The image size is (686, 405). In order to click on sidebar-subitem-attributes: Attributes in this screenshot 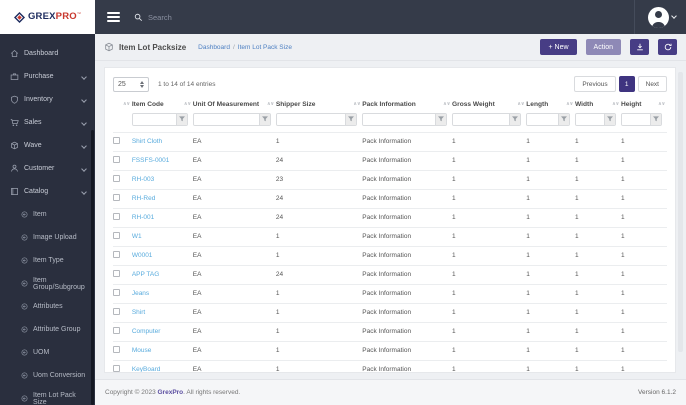, I will do `click(47, 306)`.